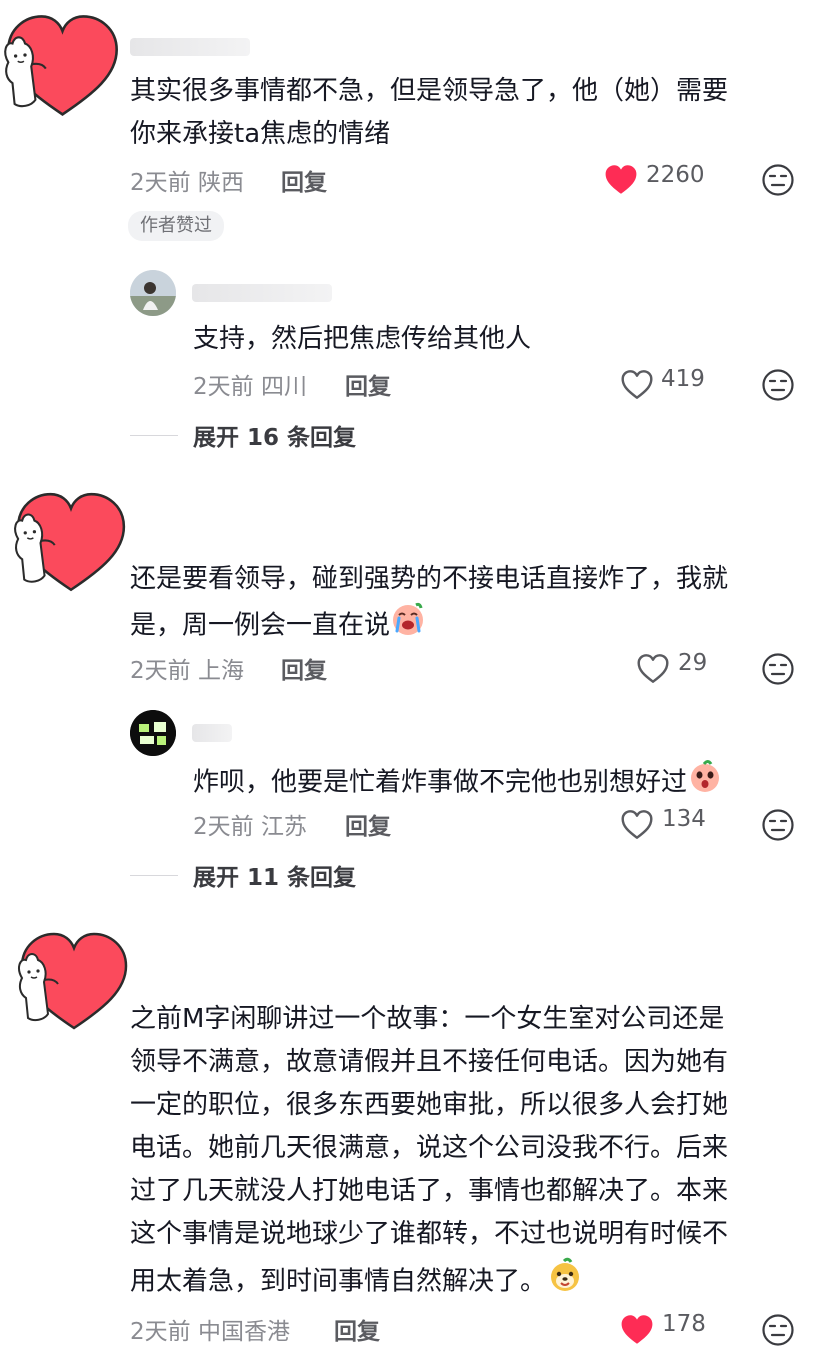  Describe the element at coordinates (429, 112) in the screenshot. I see `comment-text: 其实很多事情都不急，但是领导急了，他（她）需要 你来承接ta焦虑的情绪` at that location.